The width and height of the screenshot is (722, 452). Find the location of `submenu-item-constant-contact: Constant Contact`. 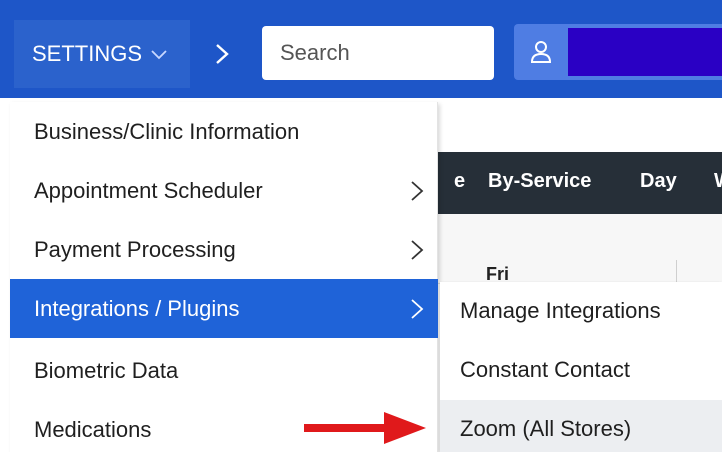

submenu-item-constant-contact: Constant Contact is located at coordinates (581, 369).